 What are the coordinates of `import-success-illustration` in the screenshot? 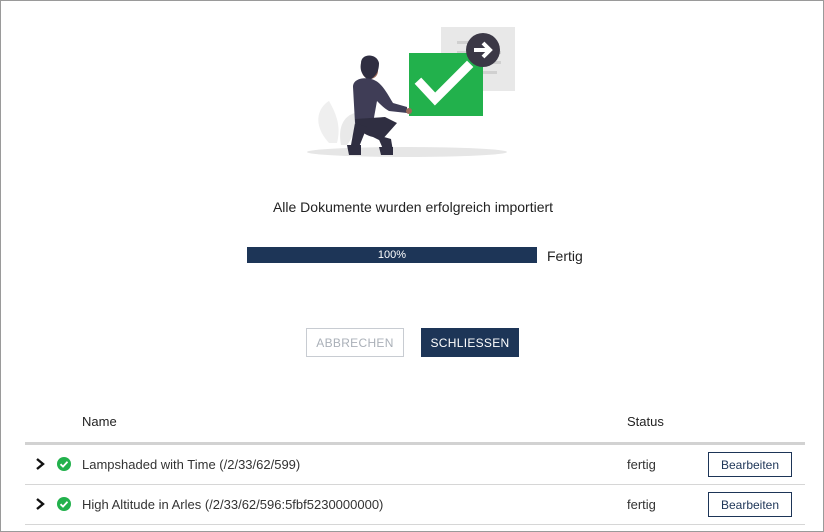 It's located at (411, 92).